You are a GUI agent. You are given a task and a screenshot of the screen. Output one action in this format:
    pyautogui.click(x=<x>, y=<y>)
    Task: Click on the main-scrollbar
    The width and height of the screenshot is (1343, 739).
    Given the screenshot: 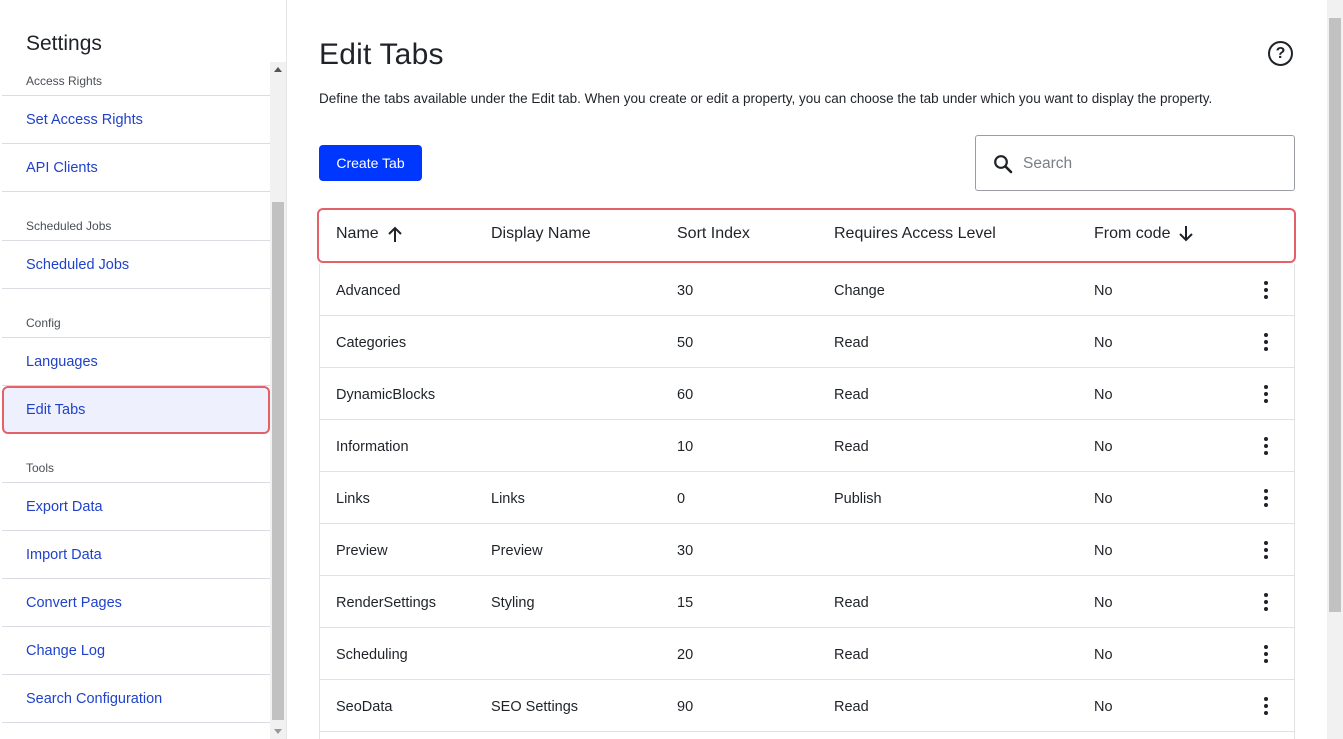 What is the action you would take?
    pyautogui.click(x=1335, y=369)
    